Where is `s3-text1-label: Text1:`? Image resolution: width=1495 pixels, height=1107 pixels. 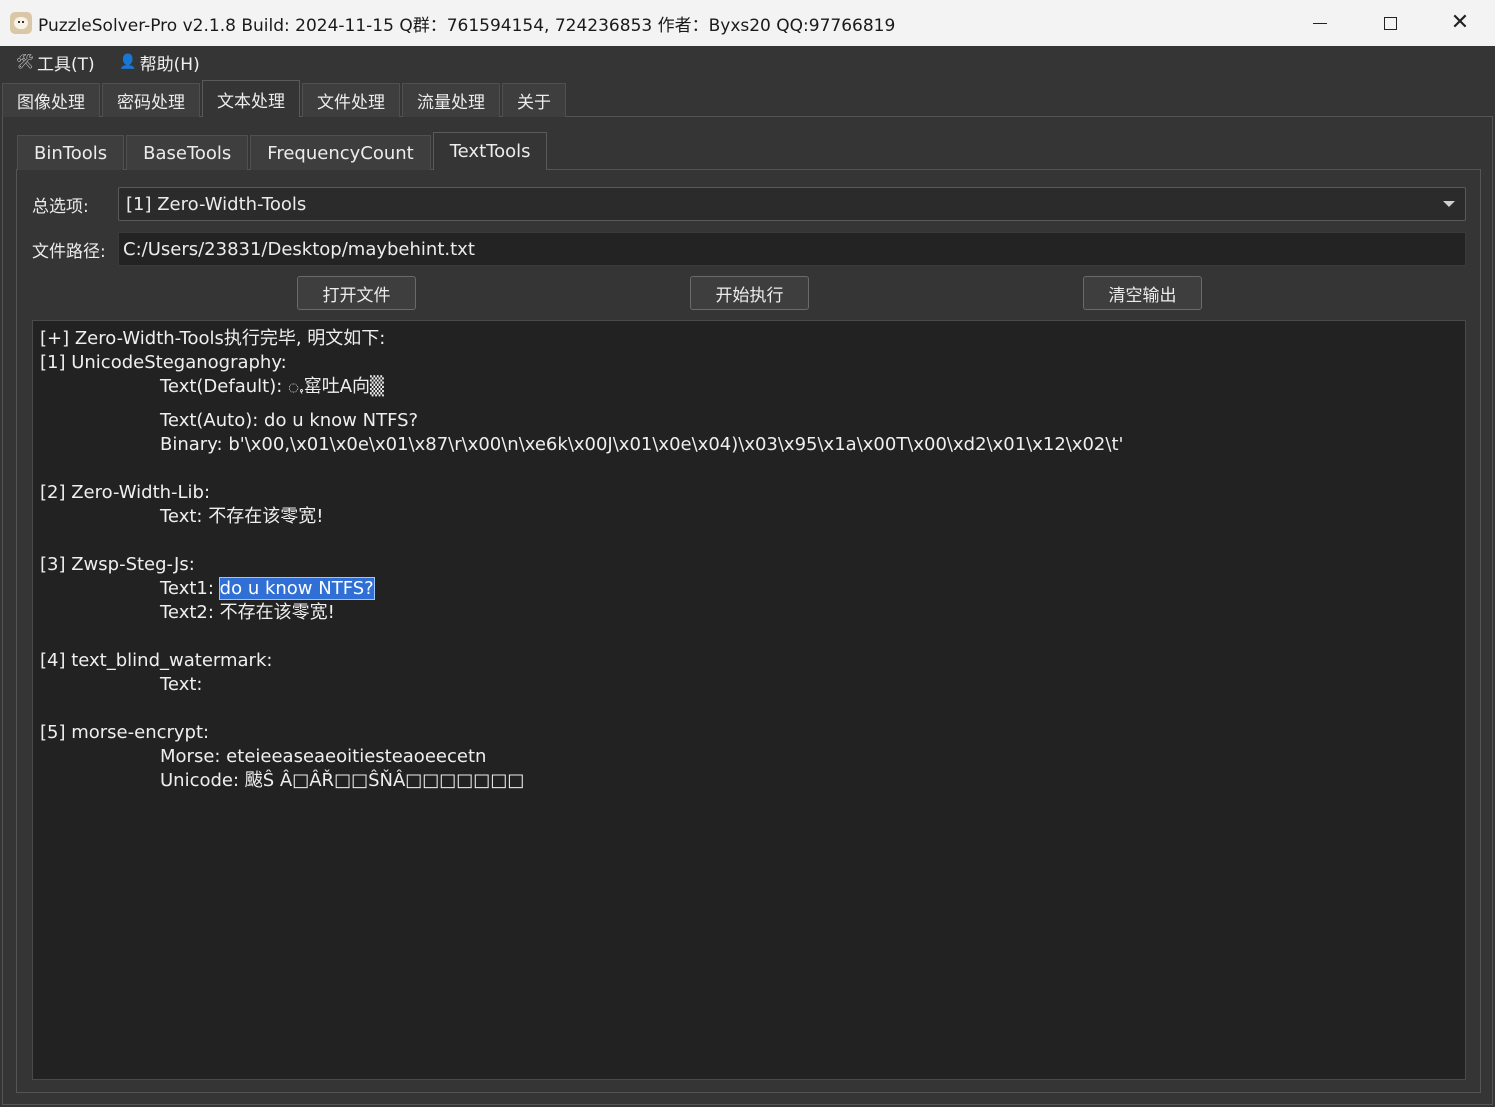 s3-text1-label: Text1: is located at coordinates (190, 588).